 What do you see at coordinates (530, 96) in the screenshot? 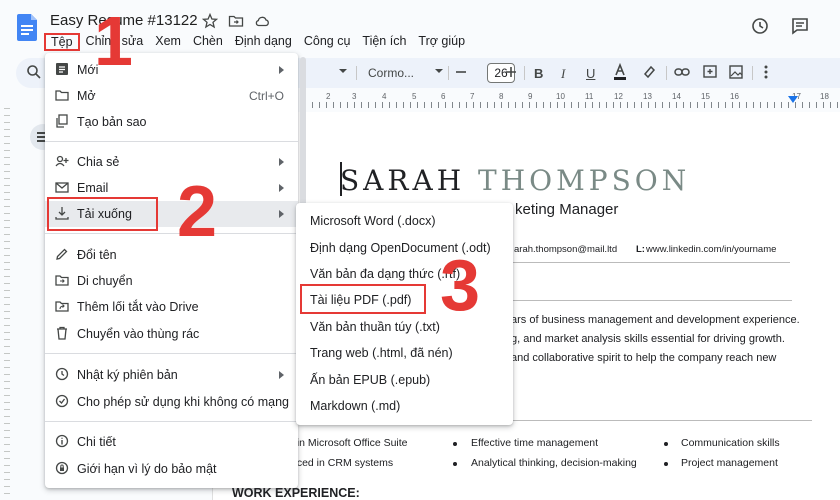
I see `ruler-number: 9` at bounding box center [530, 96].